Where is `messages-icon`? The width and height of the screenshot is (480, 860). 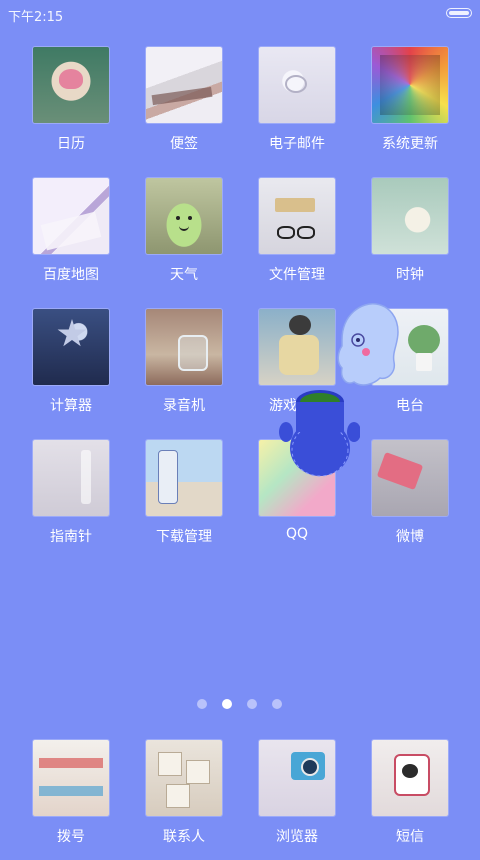 messages-icon is located at coordinates (410, 778).